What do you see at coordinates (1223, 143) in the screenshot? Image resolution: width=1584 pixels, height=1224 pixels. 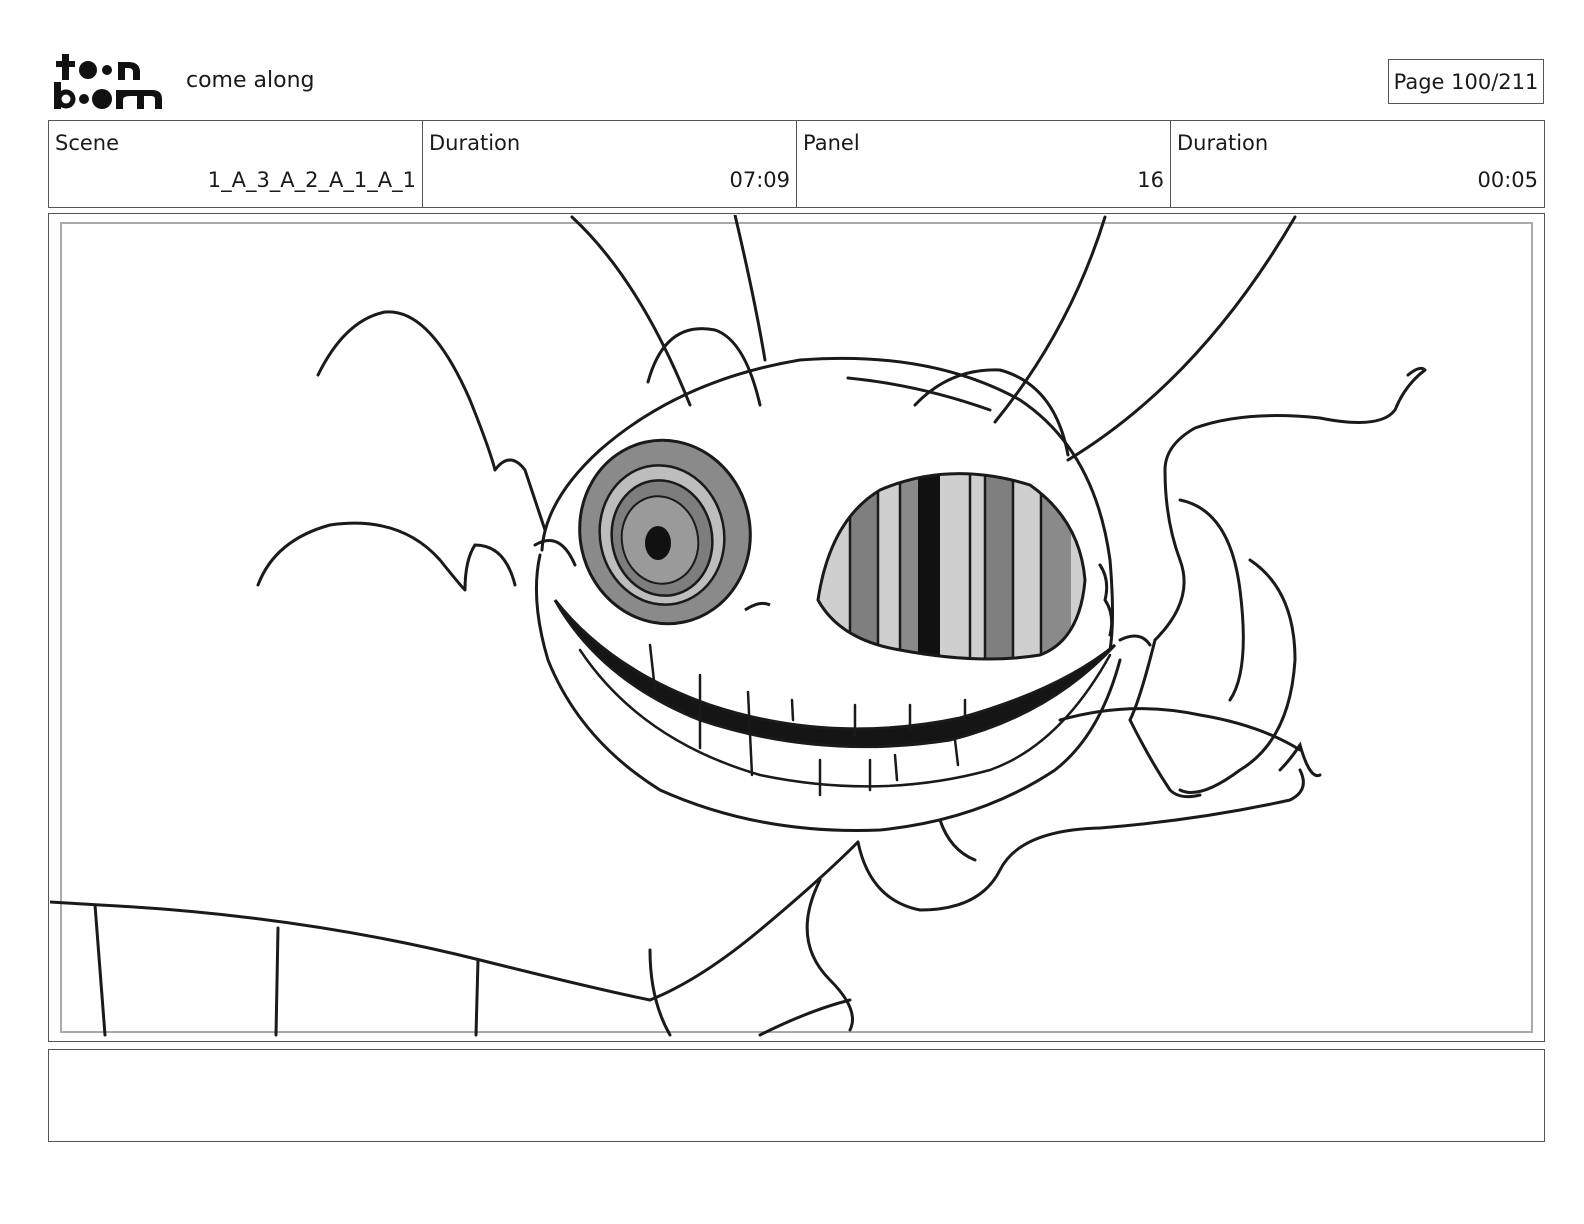 I see `panel-duration-label: Duration` at bounding box center [1223, 143].